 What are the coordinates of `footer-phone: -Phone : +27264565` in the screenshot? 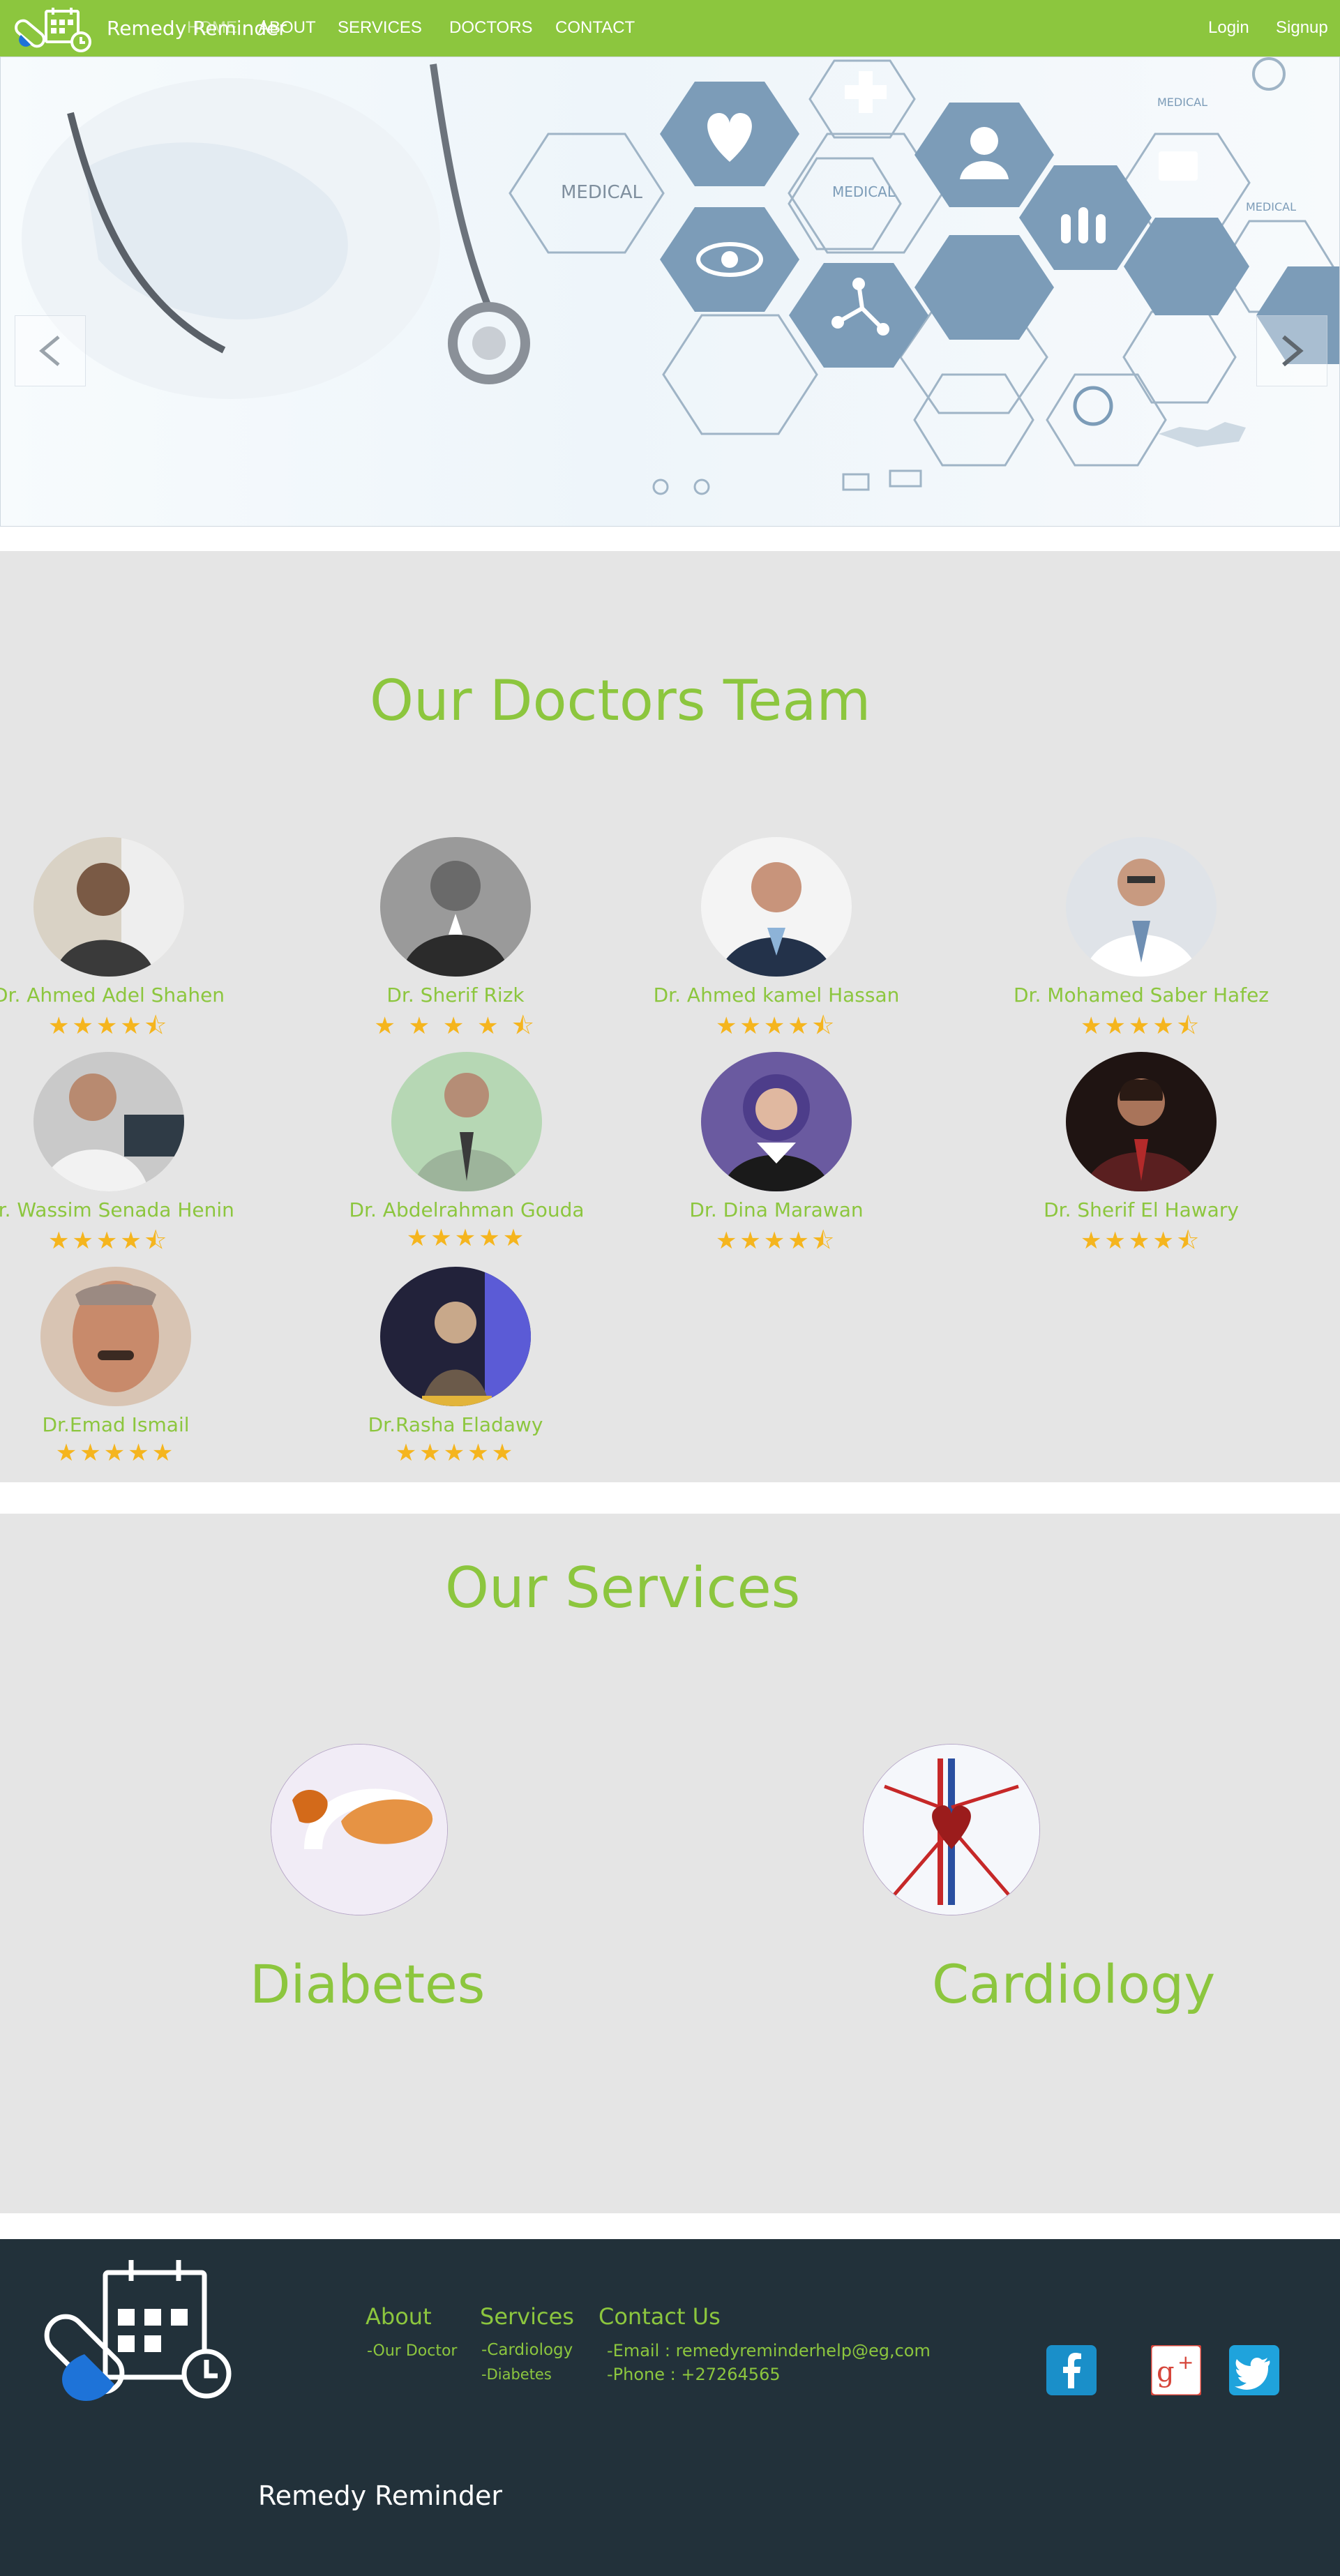 It's located at (694, 2374).